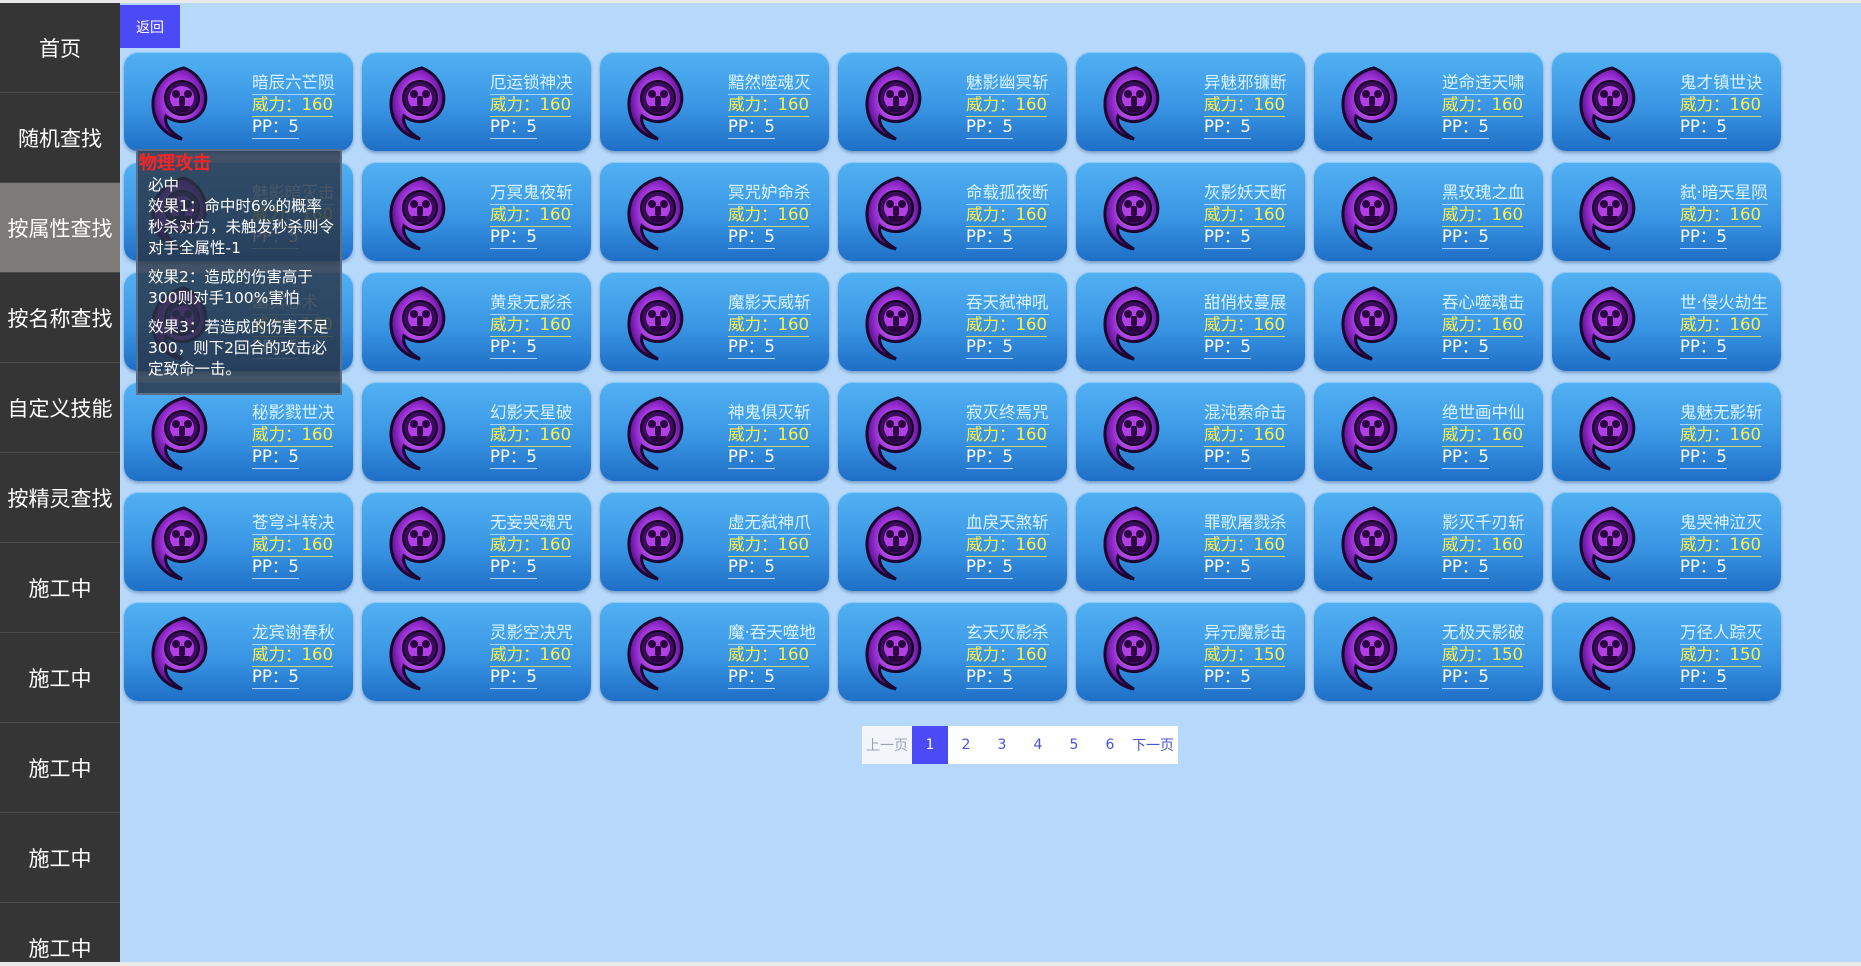 This screenshot has width=1861, height=966. What do you see at coordinates (952, 101) in the screenshot?
I see `skill-card: 魅影幽冥斩 威力：160 PP：5` at bounding box center [952, 101].